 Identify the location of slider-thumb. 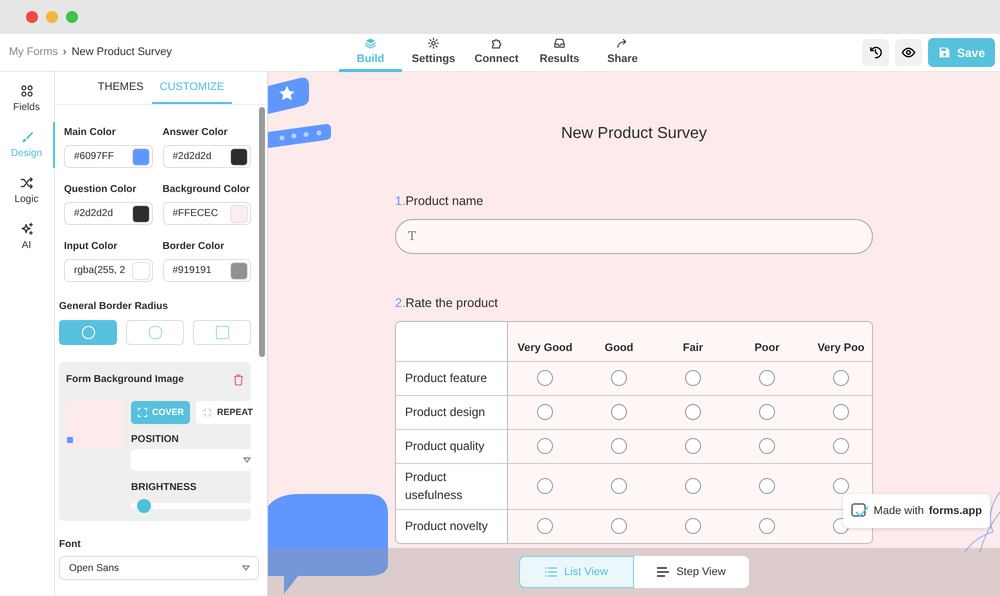
(144, 506).